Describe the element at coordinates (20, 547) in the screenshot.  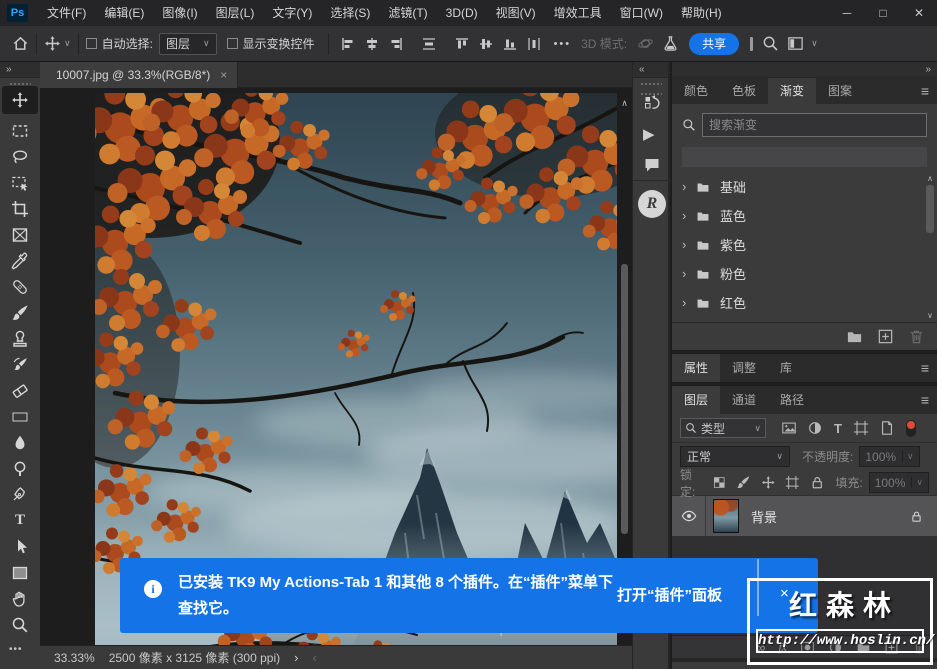
I see `path-selection-tool-icon` at that location.